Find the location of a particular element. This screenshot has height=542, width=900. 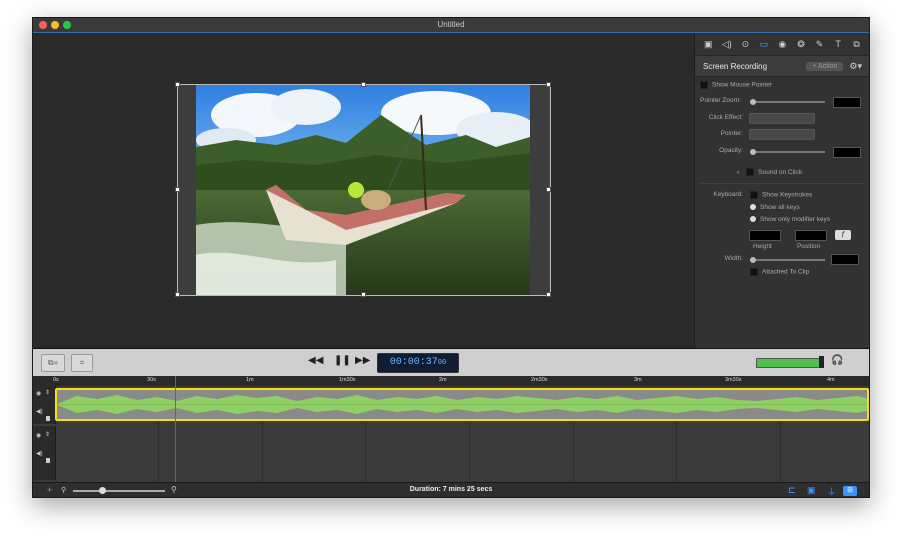

tick-label: 1m is located at coordinates (250, 380).